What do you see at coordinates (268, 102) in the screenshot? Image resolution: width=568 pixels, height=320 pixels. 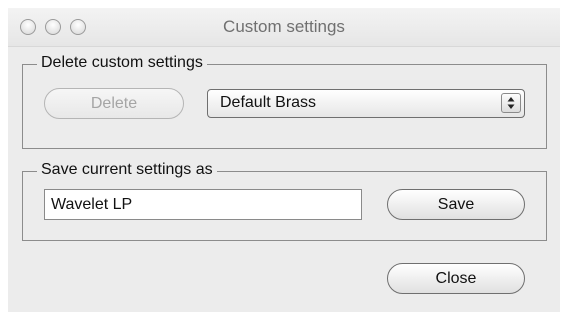 I see `select-value: Default Brass` at bounding box center [268, 102].